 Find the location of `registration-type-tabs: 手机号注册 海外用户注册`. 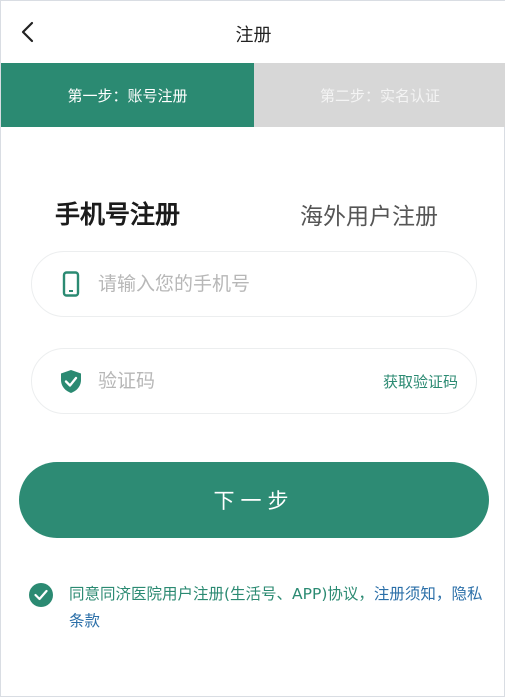

registration-type-tabs: 手机号注册 海外用户注册 is located at coordinates (253, 214).